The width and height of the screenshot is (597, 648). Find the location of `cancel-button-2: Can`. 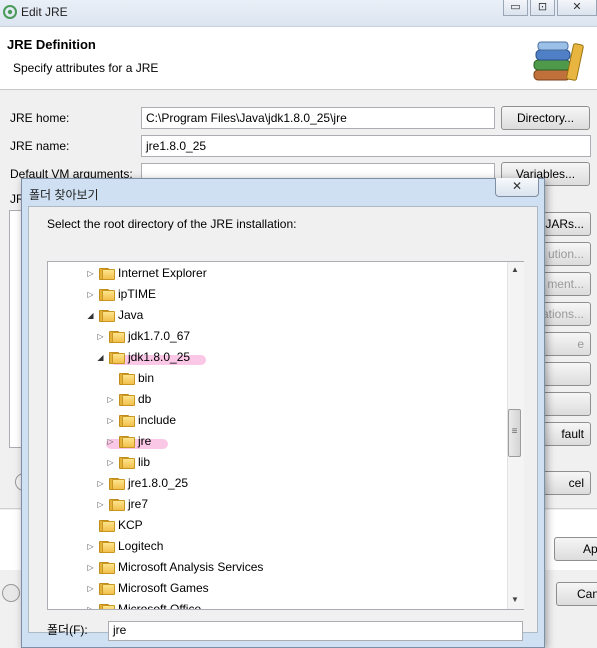

cancel-button-2: Can is located at coordinates (576, 594).